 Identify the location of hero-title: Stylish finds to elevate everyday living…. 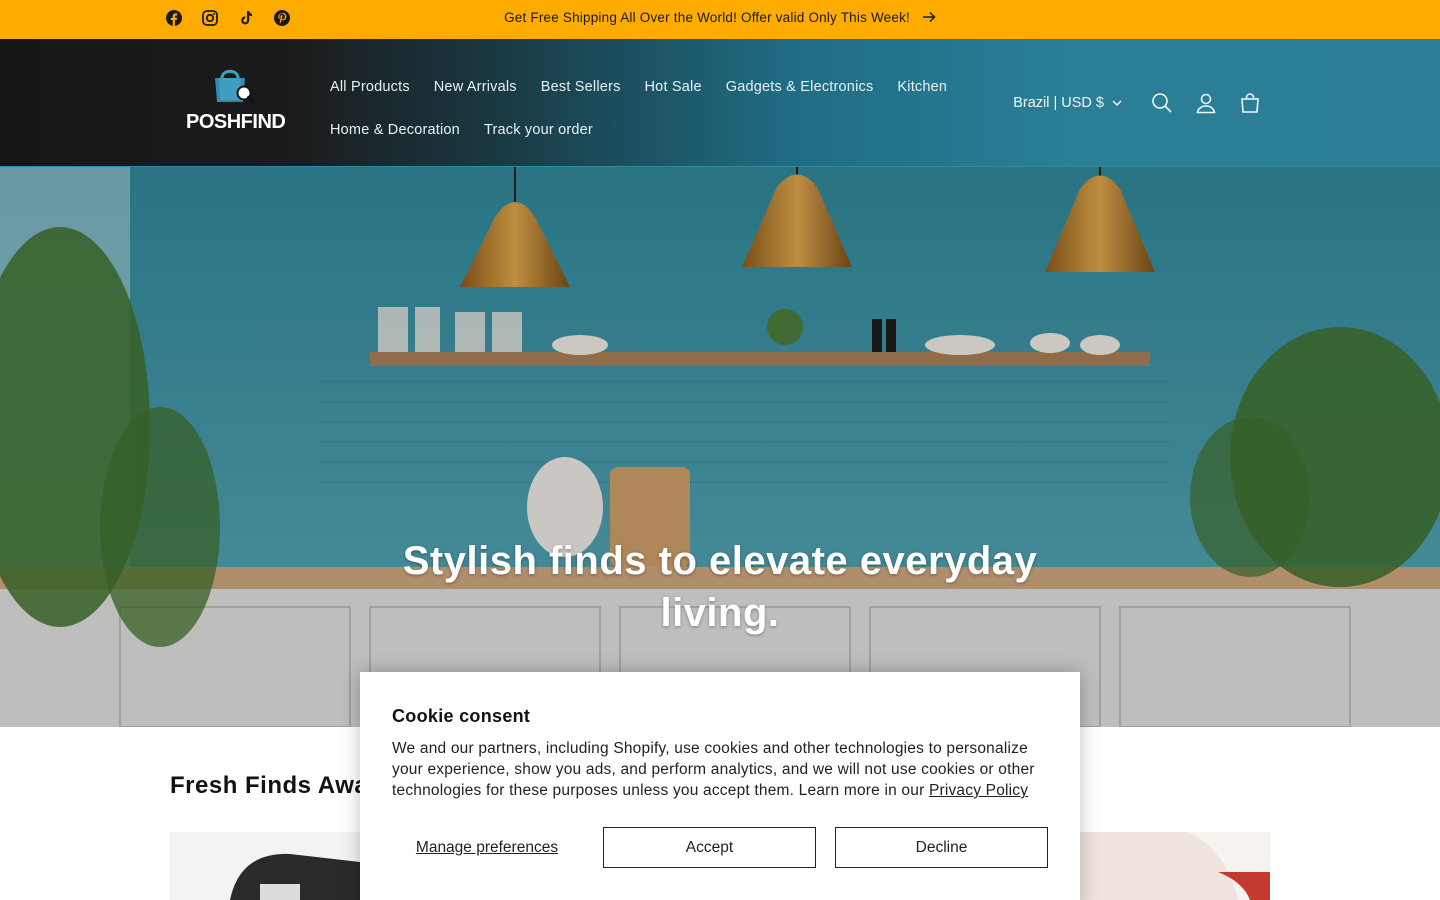
(720, 587).